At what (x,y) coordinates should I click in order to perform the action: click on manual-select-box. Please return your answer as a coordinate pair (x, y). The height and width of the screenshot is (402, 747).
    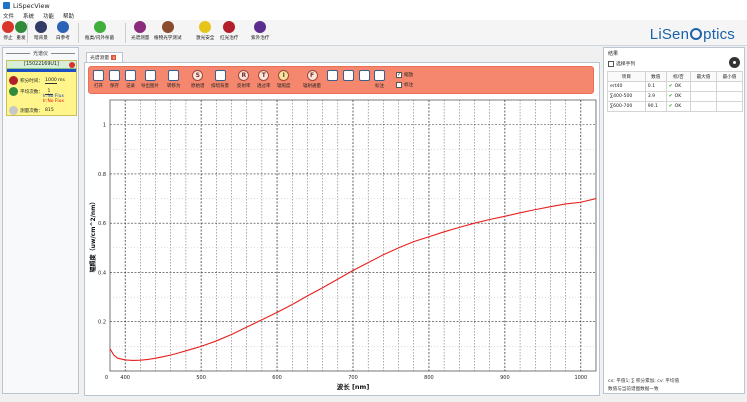
    Looking at the image, I should click on (611, 63).